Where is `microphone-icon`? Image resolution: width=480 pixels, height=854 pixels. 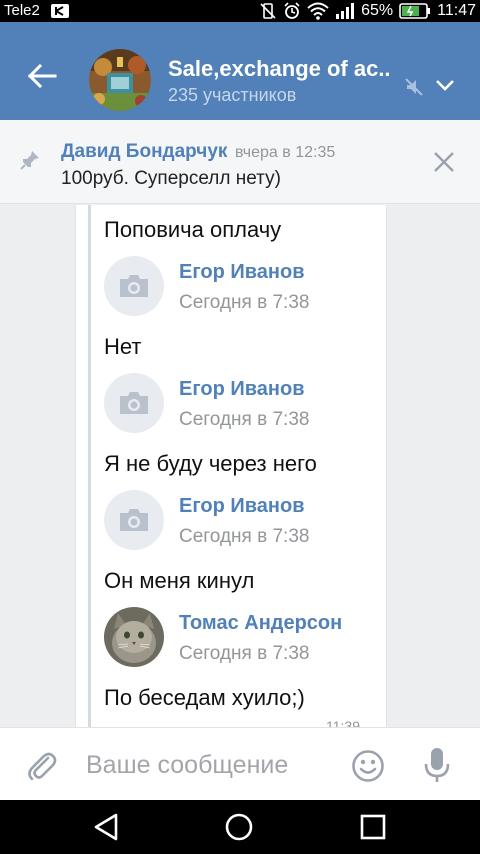
microphone-icon is located at coordinates (437, 765).